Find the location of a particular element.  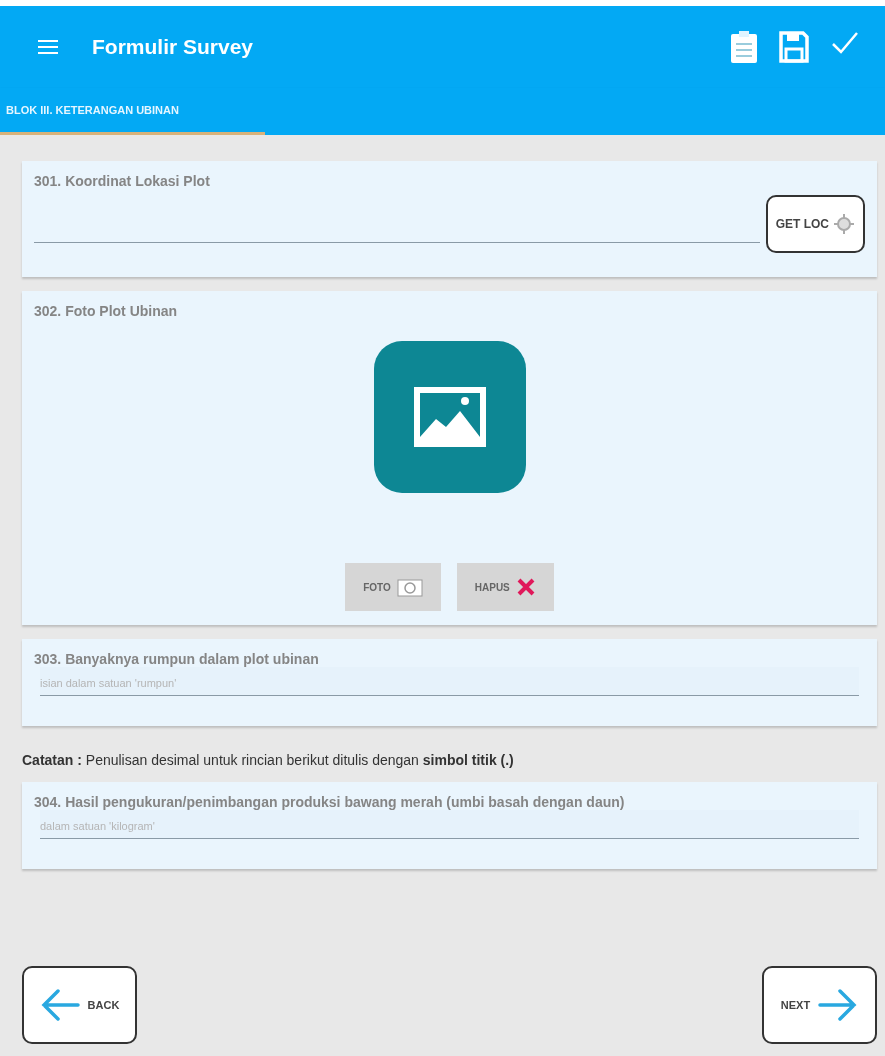

get-location-button: GET LOC is located at coordinates (815, 224).